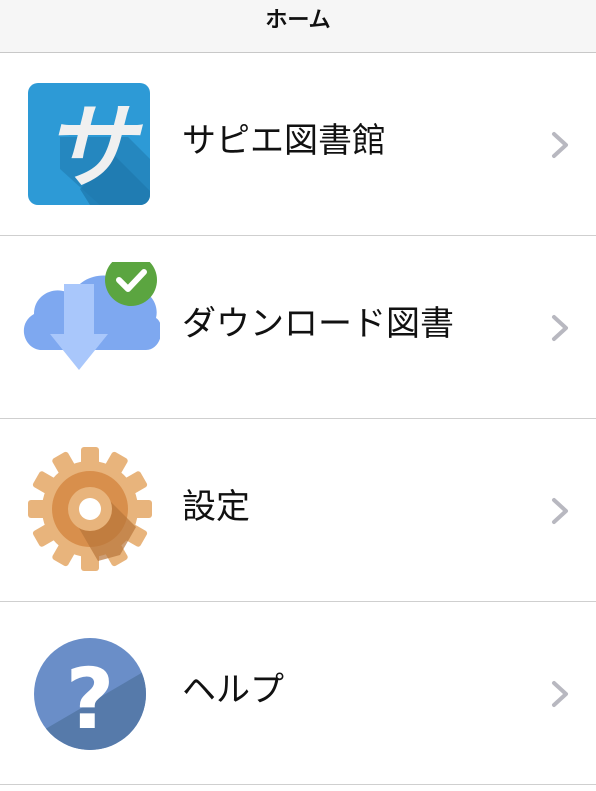 Image resolution: width=596 pixels, height=791 pixels. I want to click on menu-item-label: ダウンロード図書, so click(318, 324).